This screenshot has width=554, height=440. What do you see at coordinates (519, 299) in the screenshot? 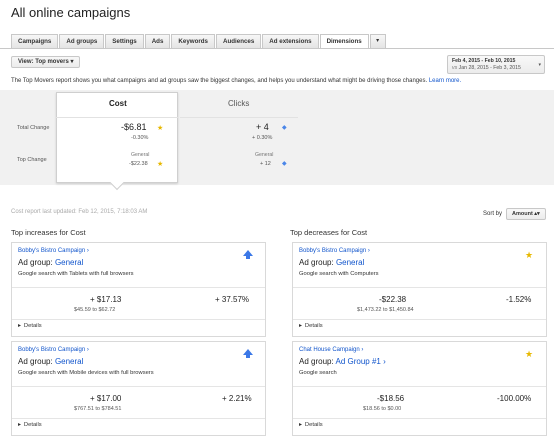
I see `change-percent: -1.52%` at bounding box center [519, 299].